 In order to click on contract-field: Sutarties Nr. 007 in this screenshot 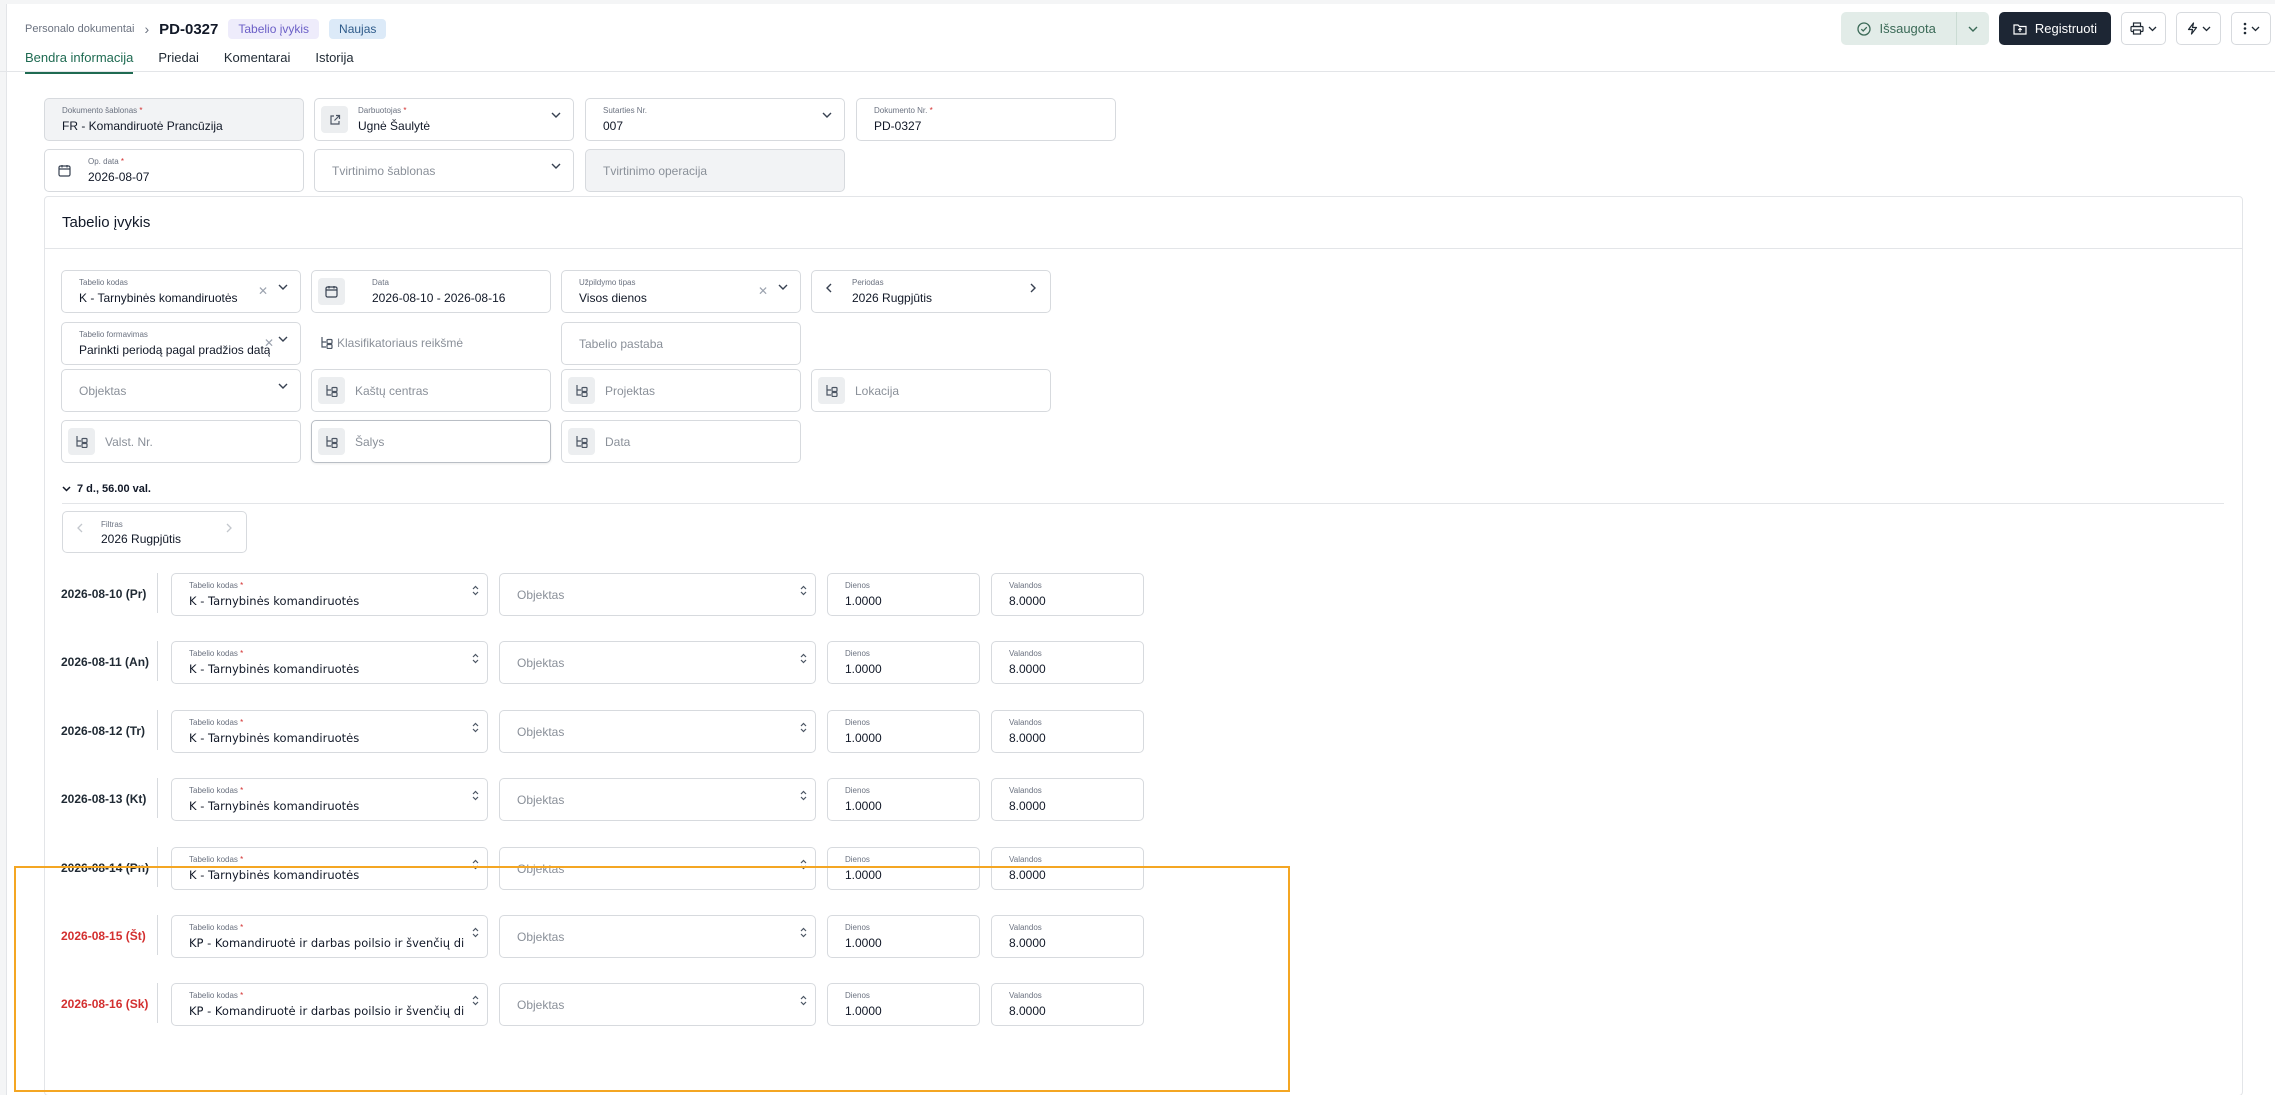, I will do `click(715, 119)`.